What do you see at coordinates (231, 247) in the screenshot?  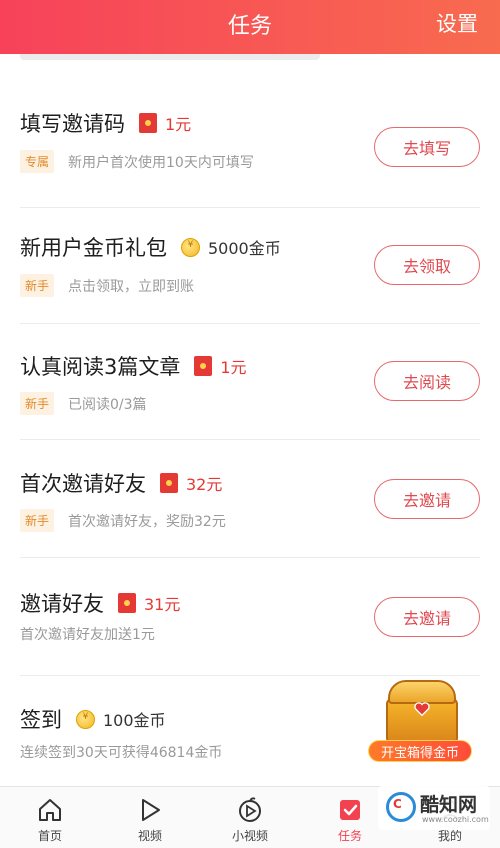 I see `task-reward: 5000金币` at bounding box center [231, 247].